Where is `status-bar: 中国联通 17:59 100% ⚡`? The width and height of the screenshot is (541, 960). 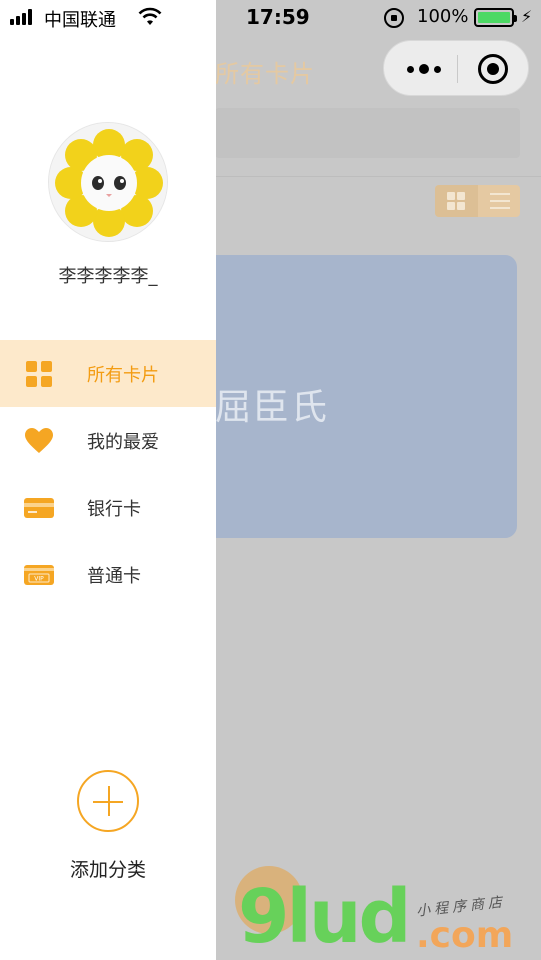 status-bar: 中国联通 17:59 100% ⚡ is located at coordinates (270, 18).